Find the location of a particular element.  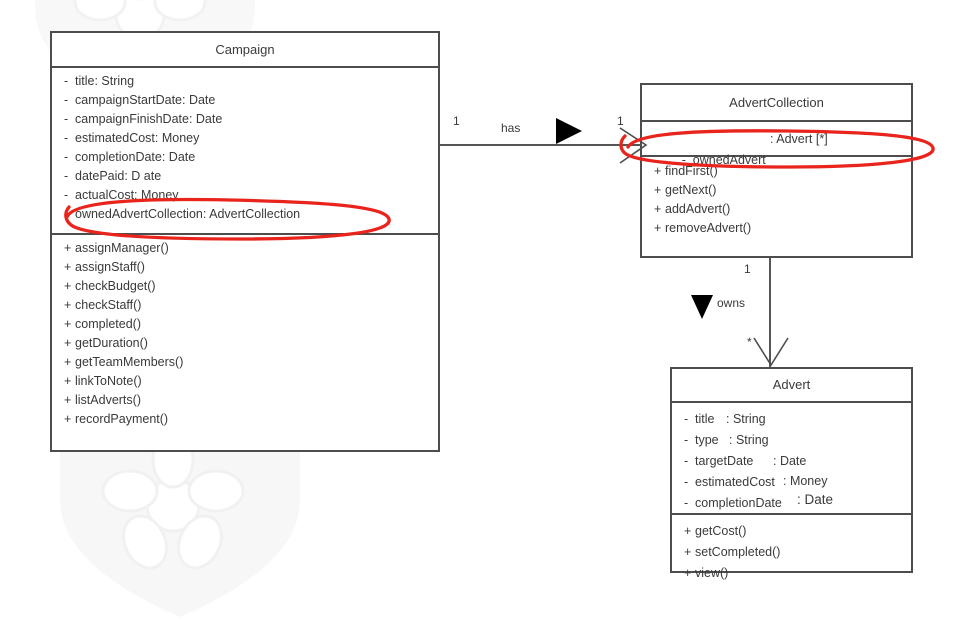

attribute-row: - estimatedCost: Money is located at coordinates (791, 482).